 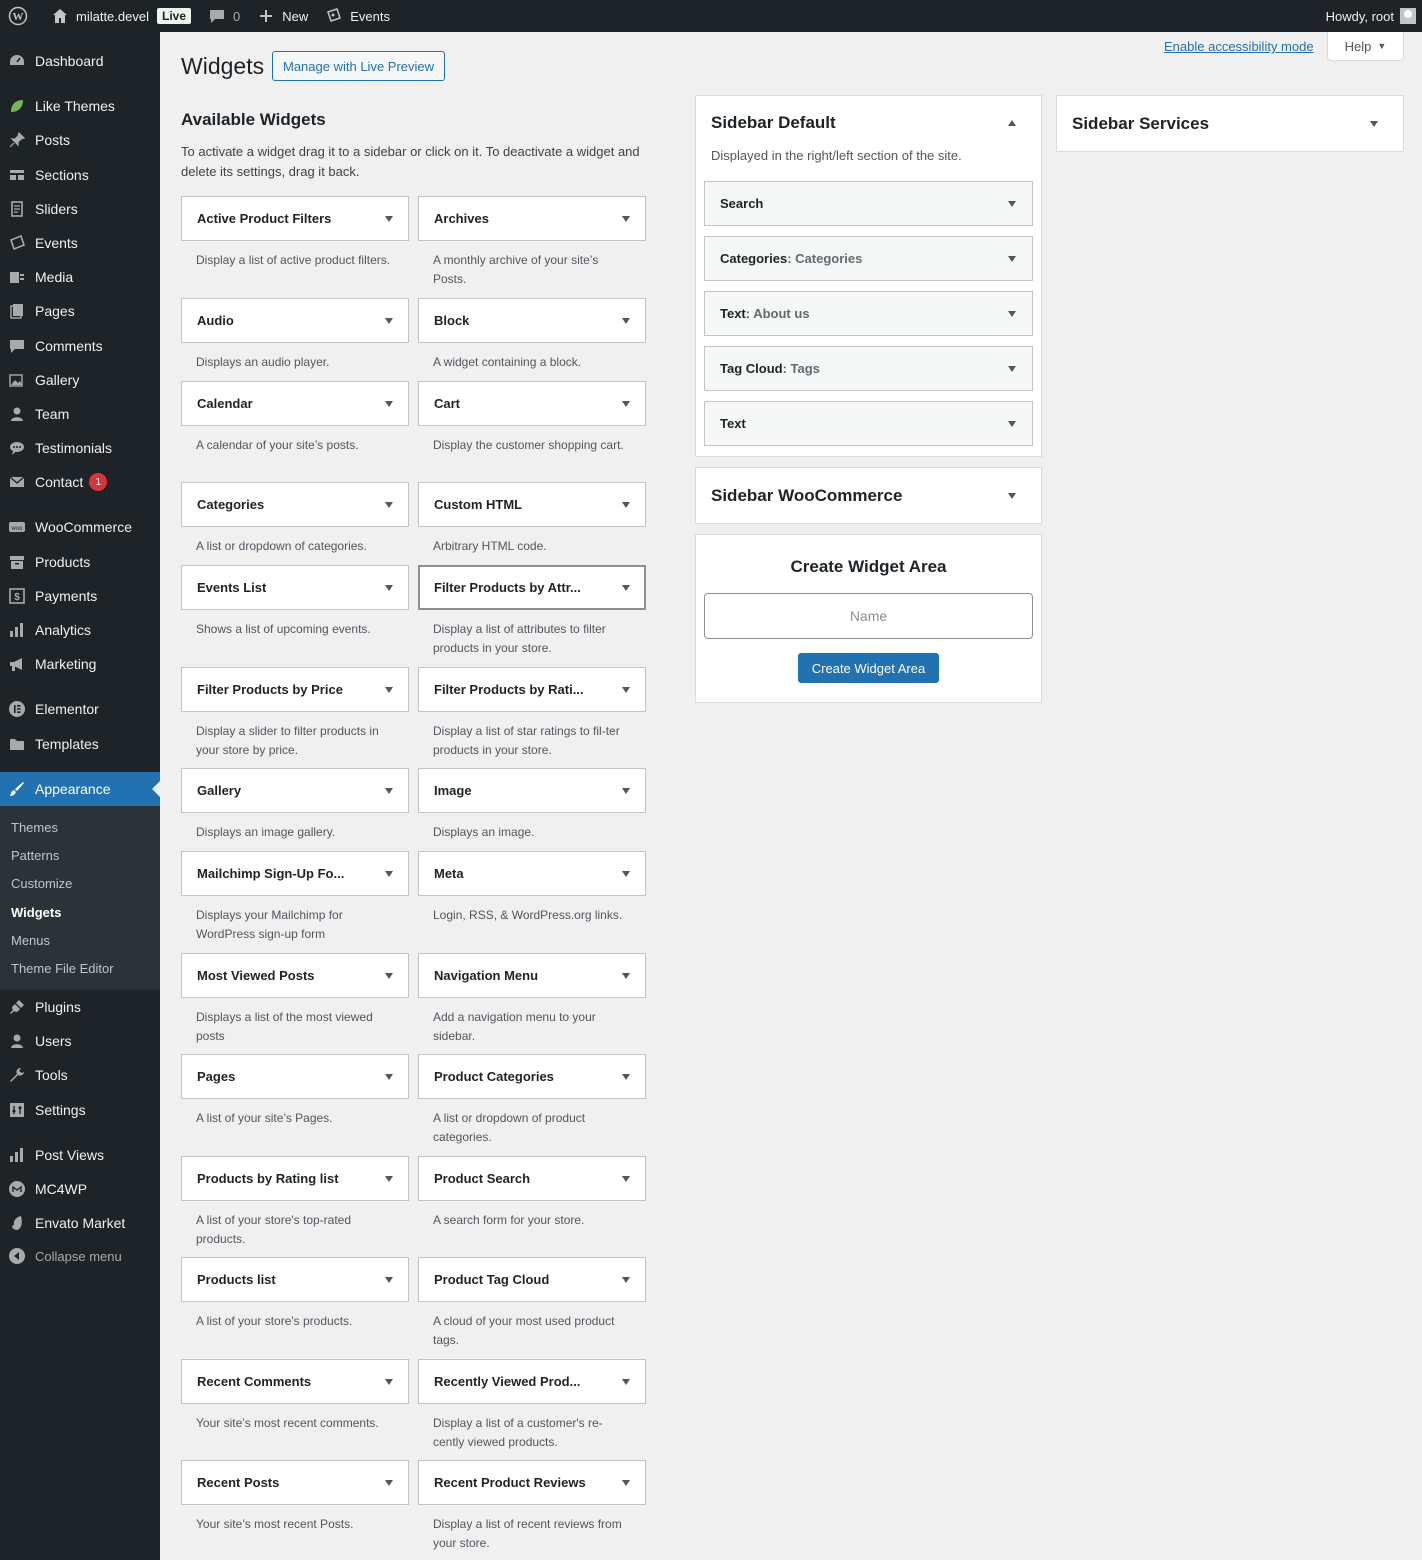 I want to click on menu-item-posts: Posts, so click(x=80, y=140).